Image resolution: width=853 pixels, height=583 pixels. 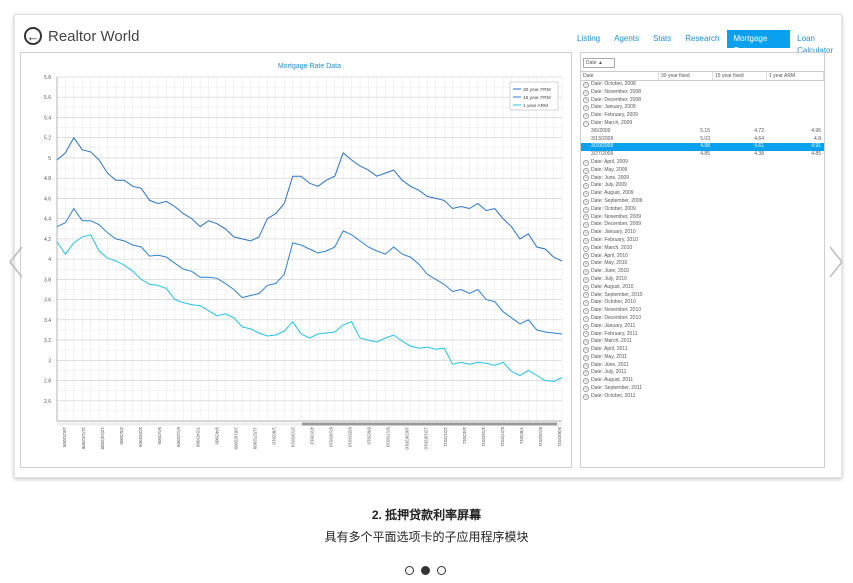 What do you see at coordinates (836, 262) in the screenshot?
I see `next-slide-icon` at bounding box center [836, 262].